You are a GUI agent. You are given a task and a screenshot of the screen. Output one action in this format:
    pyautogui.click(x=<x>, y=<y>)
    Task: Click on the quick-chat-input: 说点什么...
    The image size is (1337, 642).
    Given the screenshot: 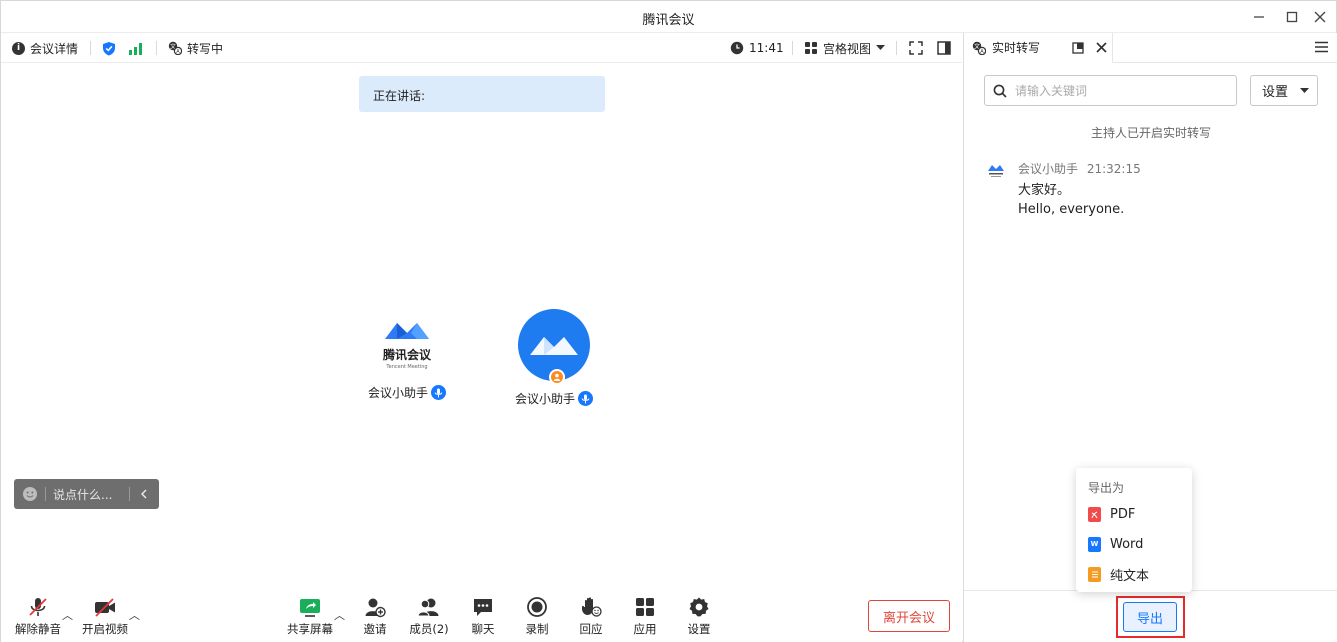 What is the action you would take?
    pyautogui.click(x=91, y=494)
    